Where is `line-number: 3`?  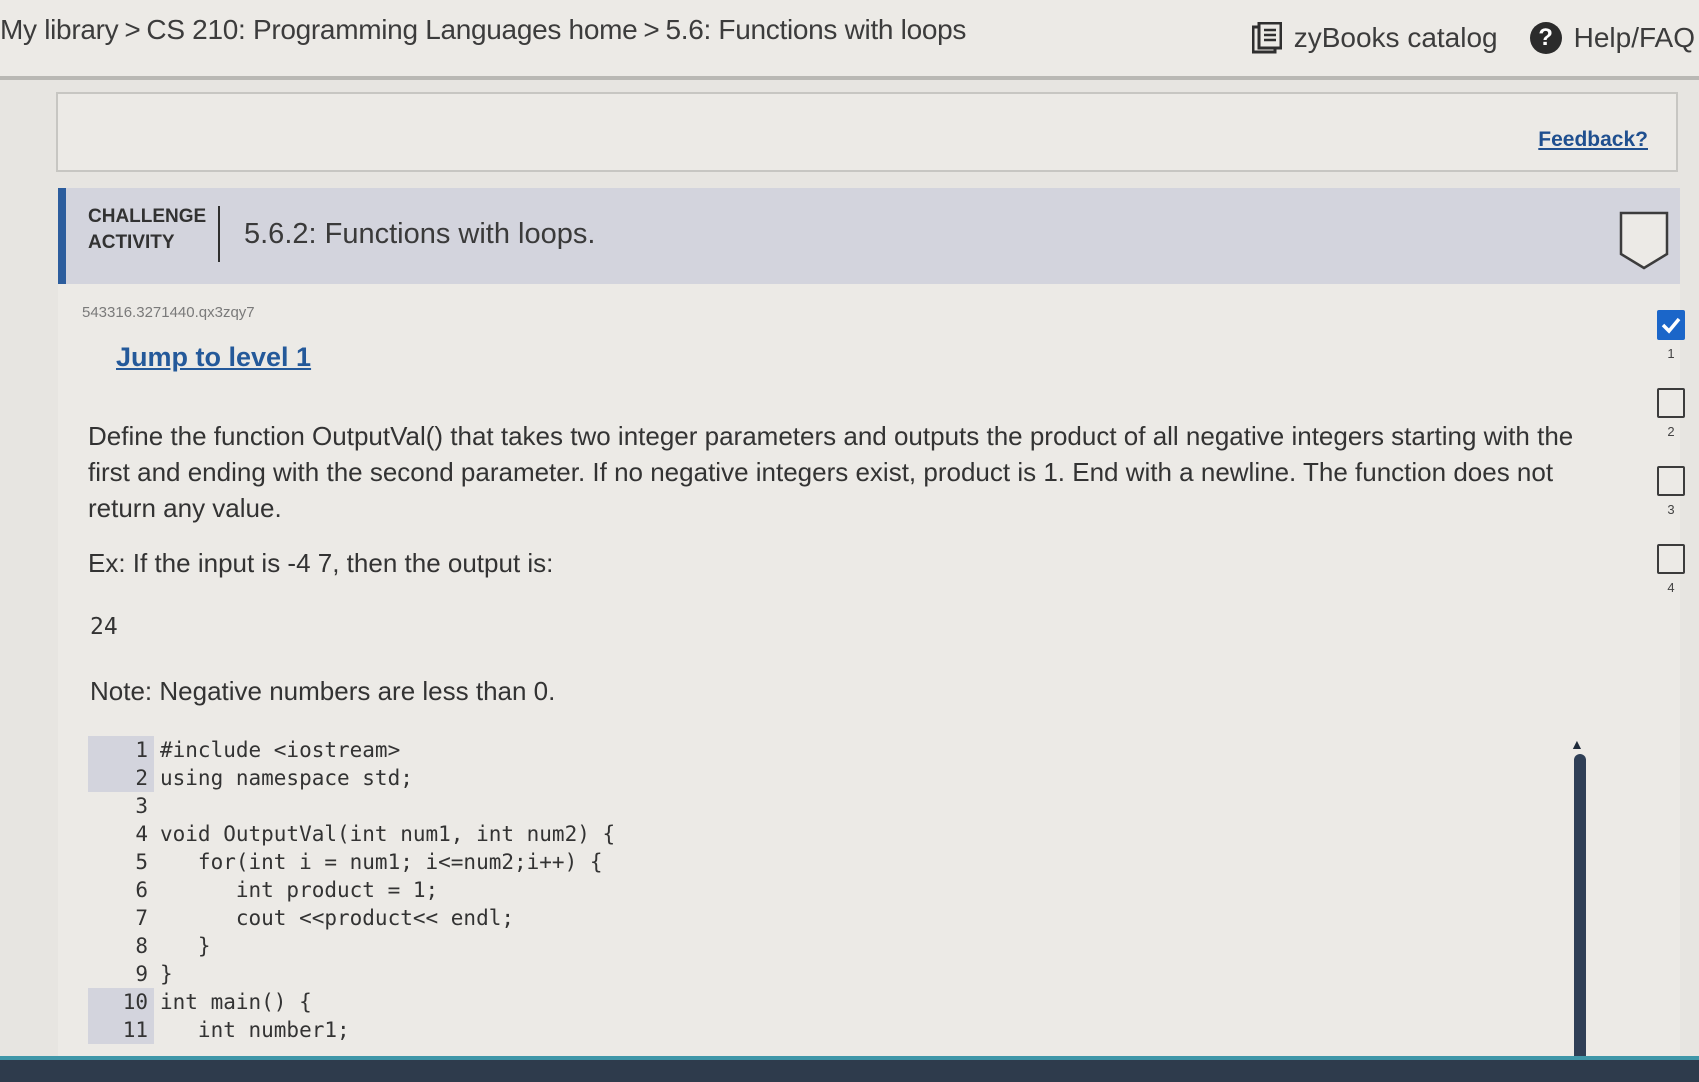 line-number: 3 is located at coordinates (141, 806).